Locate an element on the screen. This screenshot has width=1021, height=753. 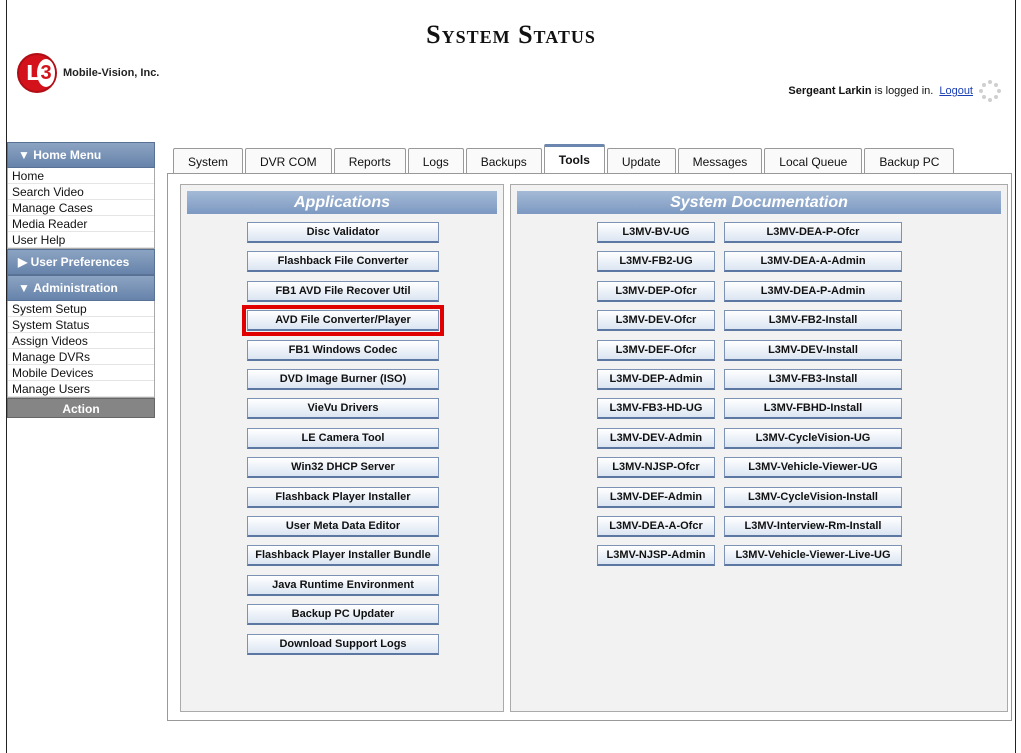
documentation-title: System Documentation is located at coordinates (759, 202).